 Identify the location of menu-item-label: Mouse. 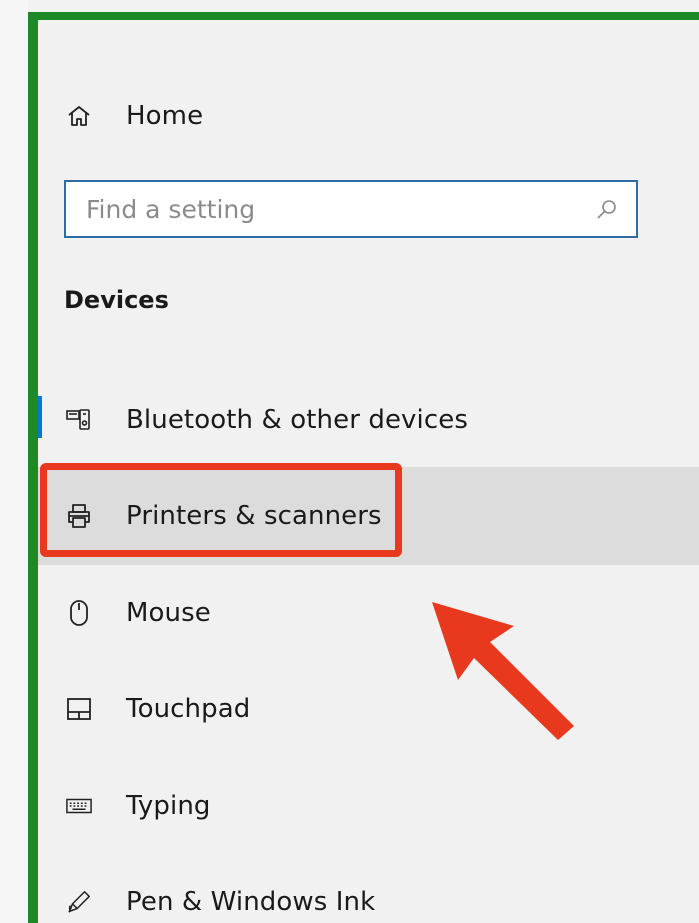
(168, 613).